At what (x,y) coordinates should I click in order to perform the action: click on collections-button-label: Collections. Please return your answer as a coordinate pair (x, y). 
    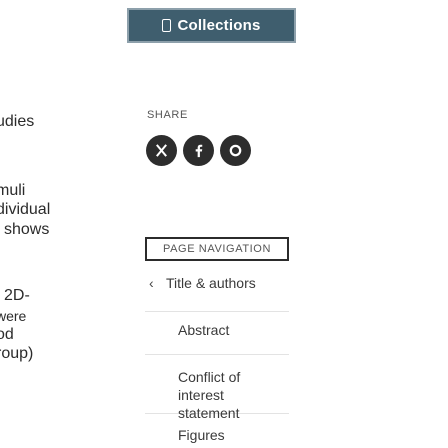
    Looking at the image, I should click on (219, 25).